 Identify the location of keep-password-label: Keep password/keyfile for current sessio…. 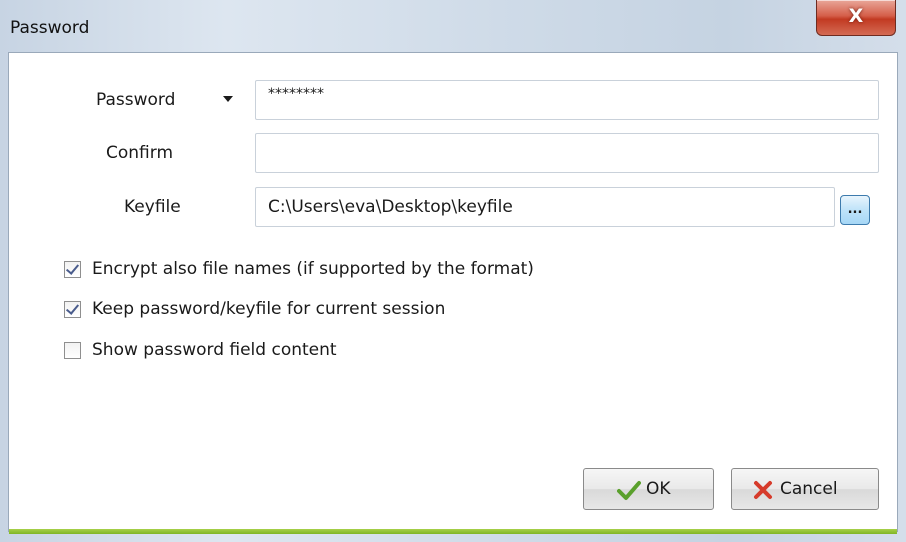
(268, 309).